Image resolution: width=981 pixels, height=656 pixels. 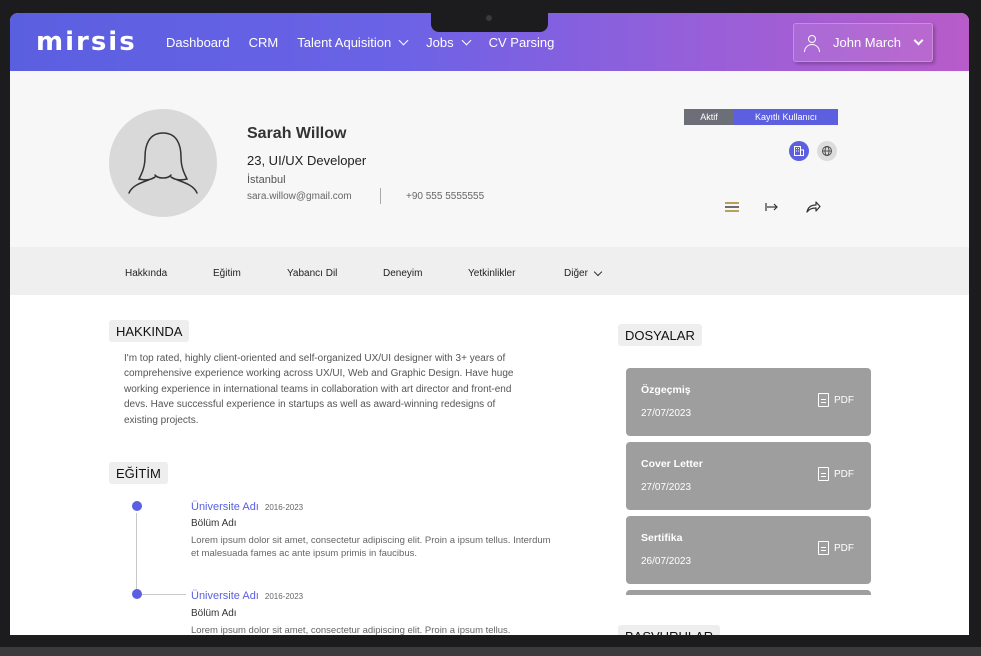 I want to click on about-heading: HAKKINDA, so click(x=149, y=331).